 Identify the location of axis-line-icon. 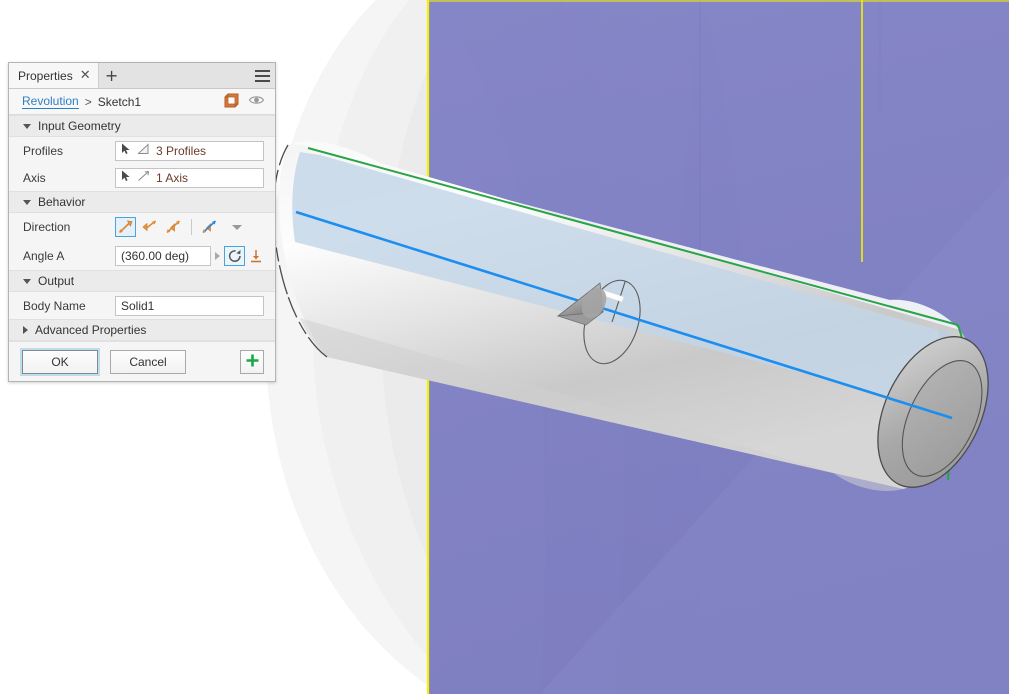
(144, 177).